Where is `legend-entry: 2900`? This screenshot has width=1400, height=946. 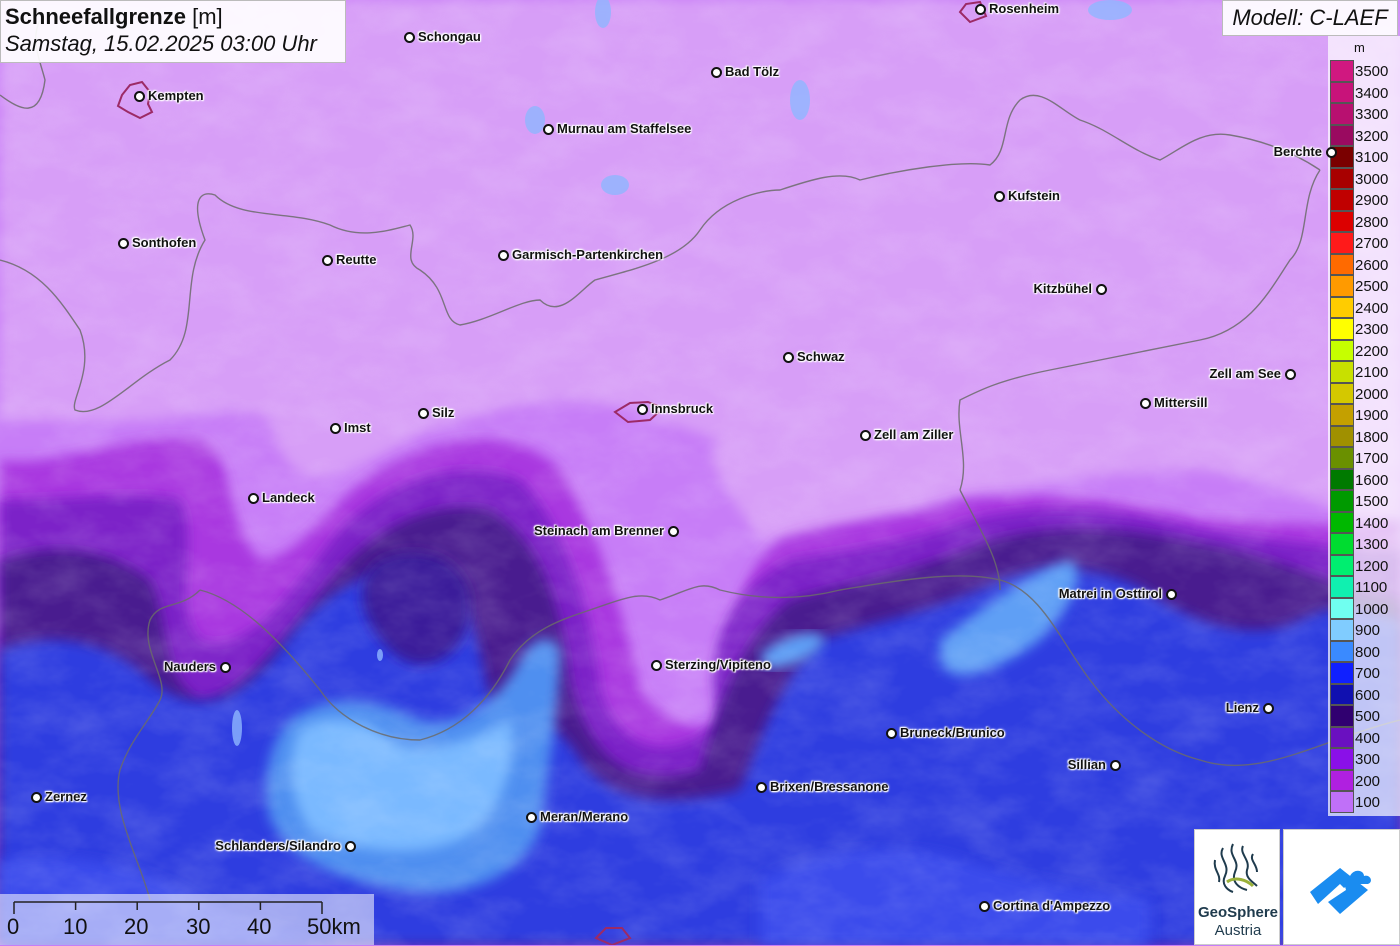
legend-entry: 2900 is located at coordinates (1364, 200).